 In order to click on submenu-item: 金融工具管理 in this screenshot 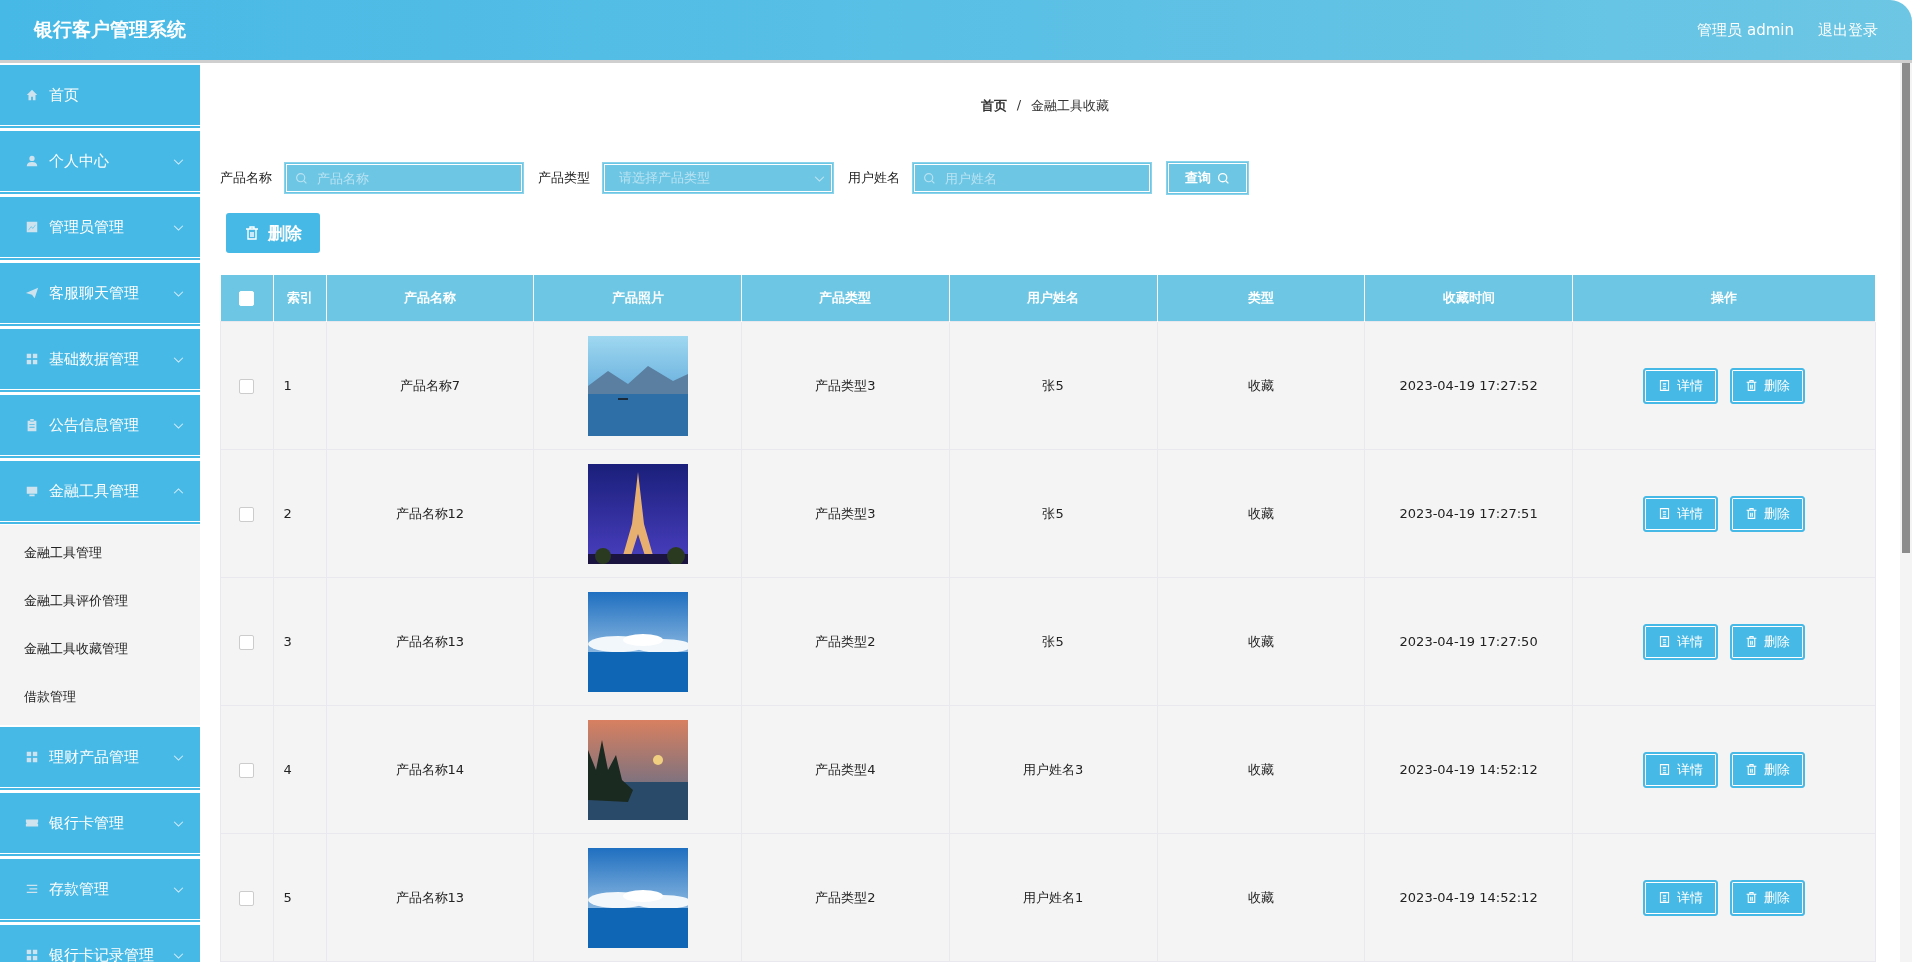, I will do `click(100, 553)`.